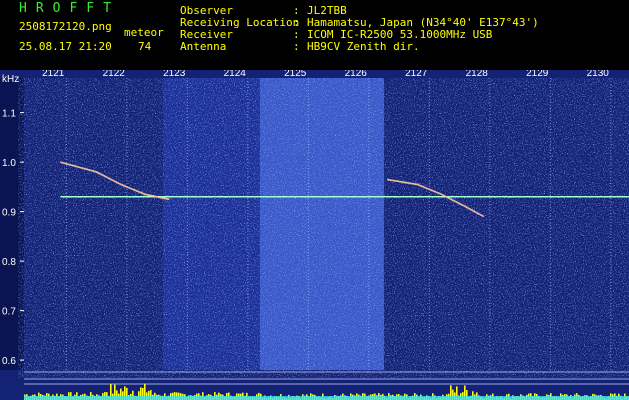 The height and width of the screenshot is (400, 629). I want to click on y-tick-label: 0.6, so click(9, 361).